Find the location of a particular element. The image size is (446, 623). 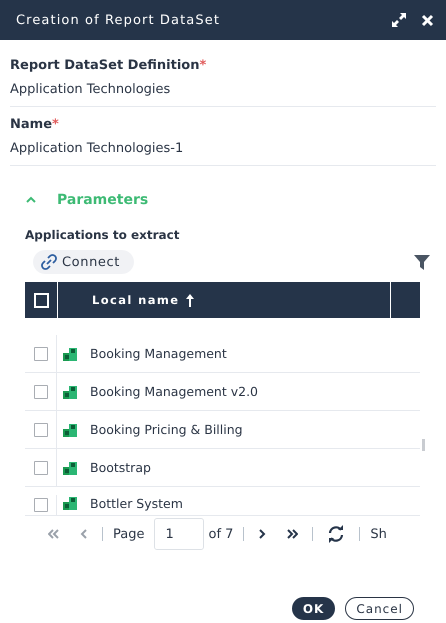

application-name: Bottler System is located at coordinates (136, 503).